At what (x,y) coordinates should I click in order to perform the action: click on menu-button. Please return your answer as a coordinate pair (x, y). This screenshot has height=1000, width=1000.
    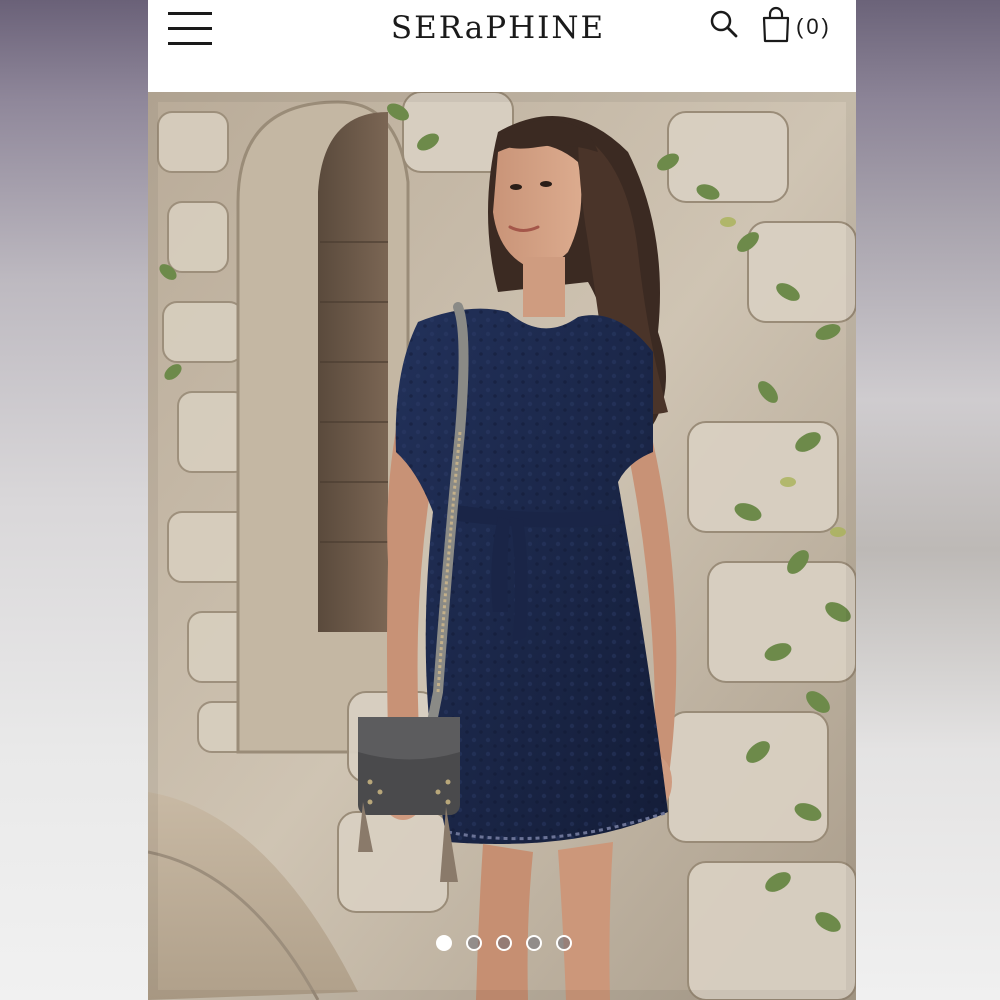
    Looking at the image, I should click on (190, 29).